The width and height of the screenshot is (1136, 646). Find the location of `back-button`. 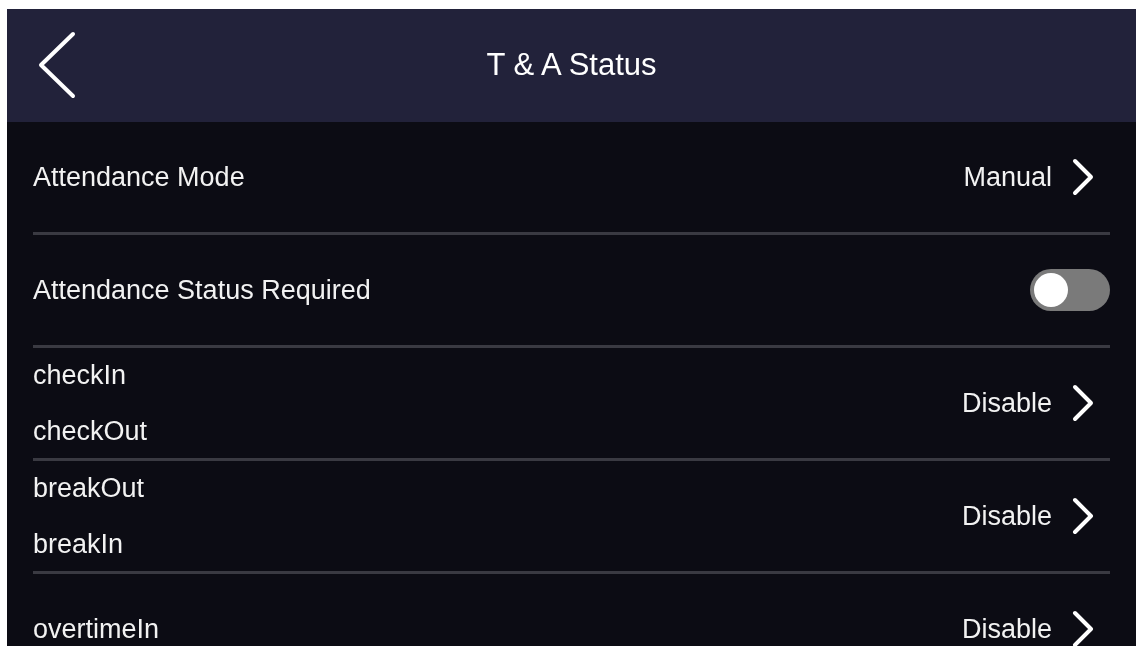

back-button is located at coordinates (57, 65).